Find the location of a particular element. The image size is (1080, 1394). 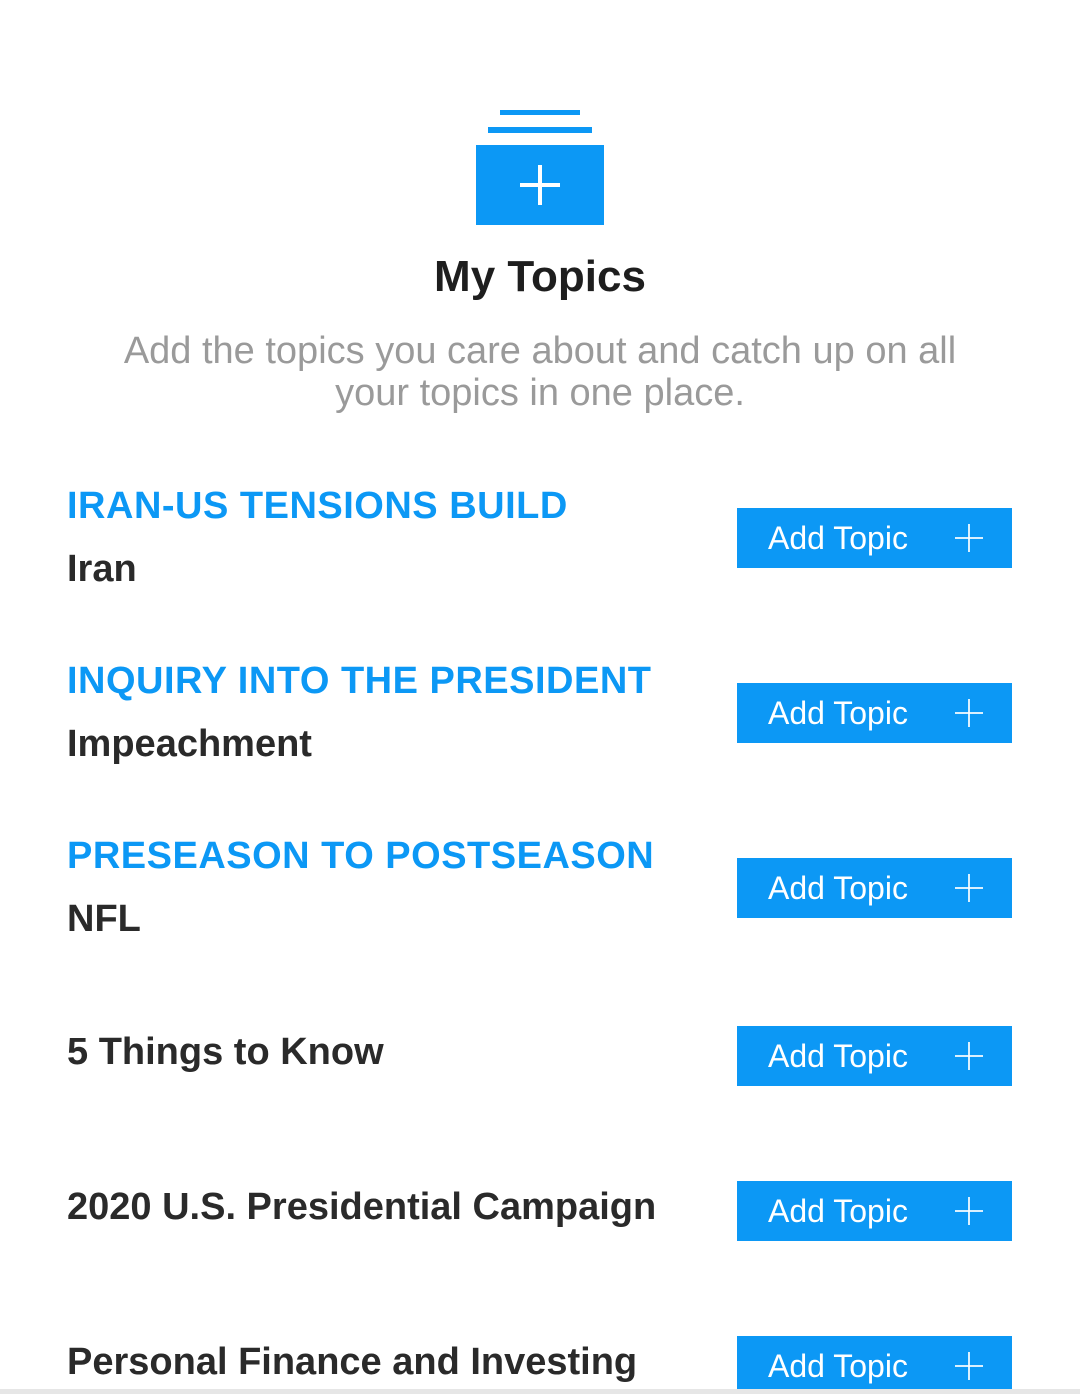

topic-name: 5 Things to Know is located at coordinates (225, 1052).